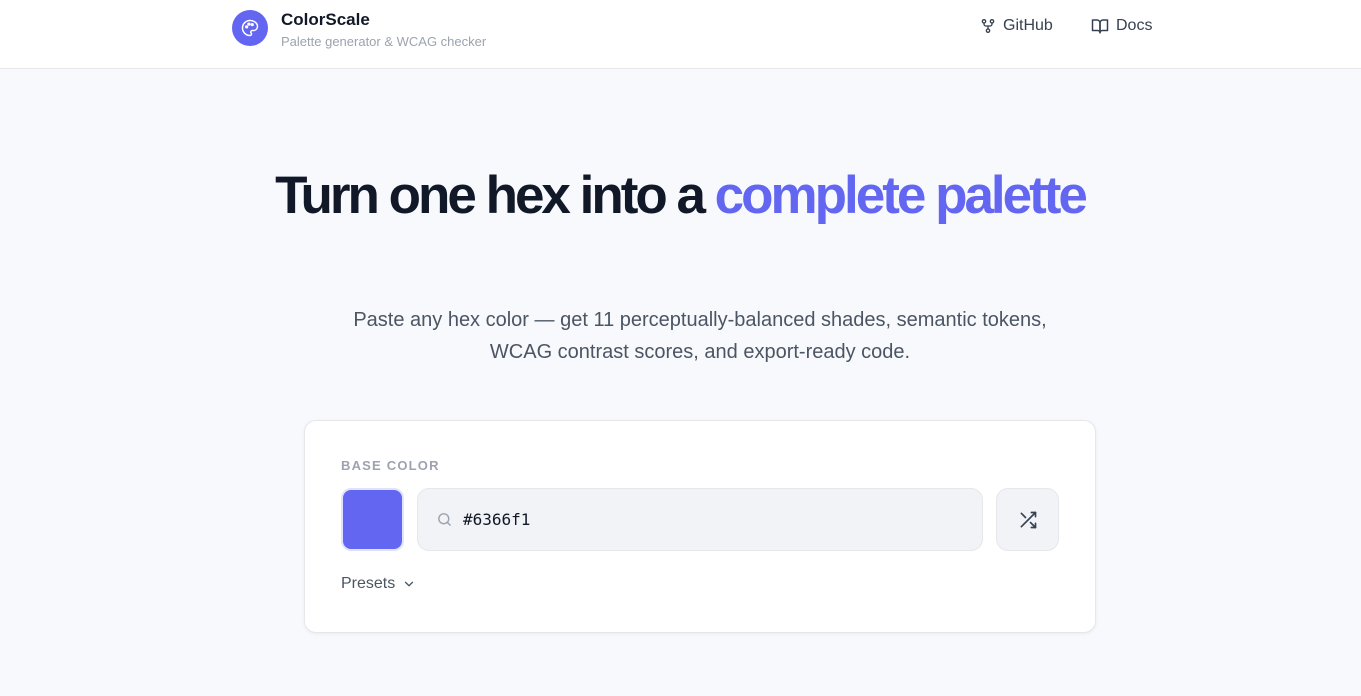 The image size is (1361, 696). Describe the element at coordinates (372, 519) in the screenshot. I see `color-swatch-picker` at that location.